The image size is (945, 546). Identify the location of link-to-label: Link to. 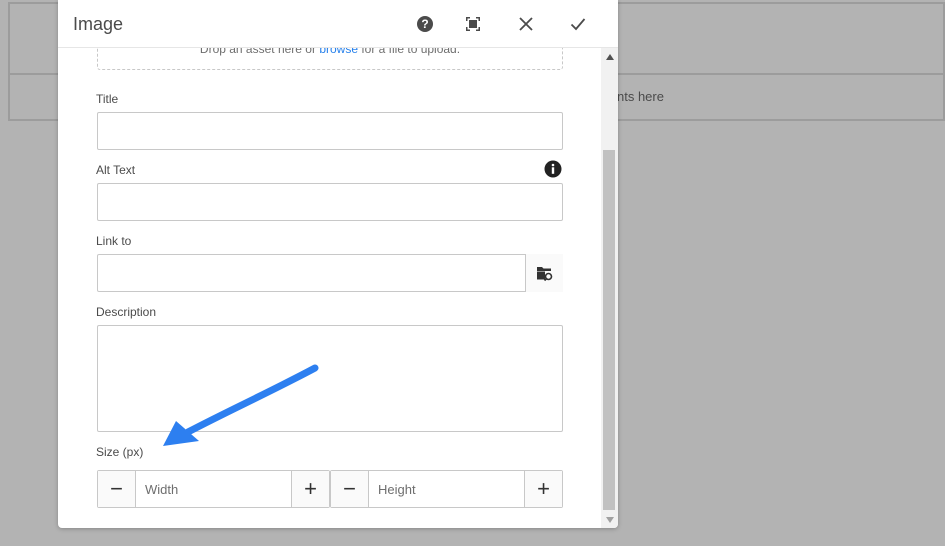
(114, 241).